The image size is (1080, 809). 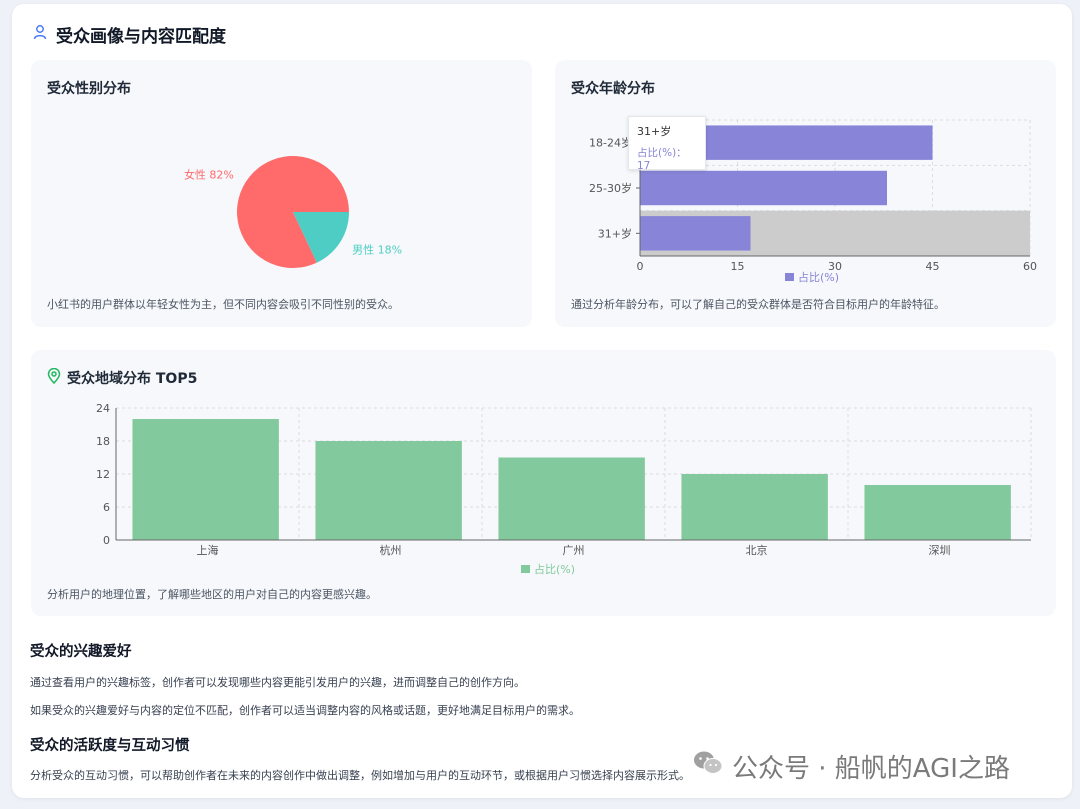 I want to click on region-title: 受众地域分布 TOP5, so click(x=122, y=377).